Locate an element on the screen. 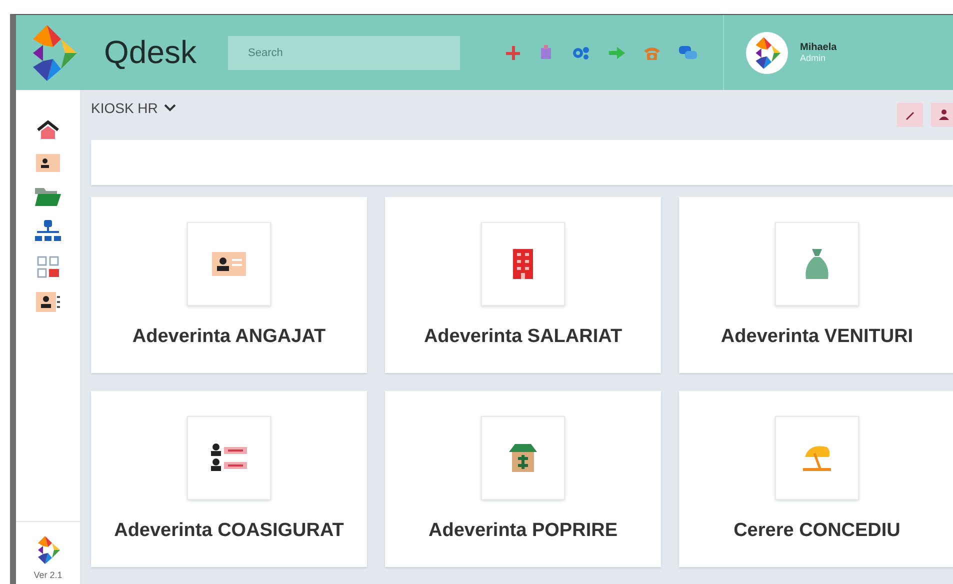 This screenshot has height=584, width=953. folder-icon is located at coordinates (48, 196).